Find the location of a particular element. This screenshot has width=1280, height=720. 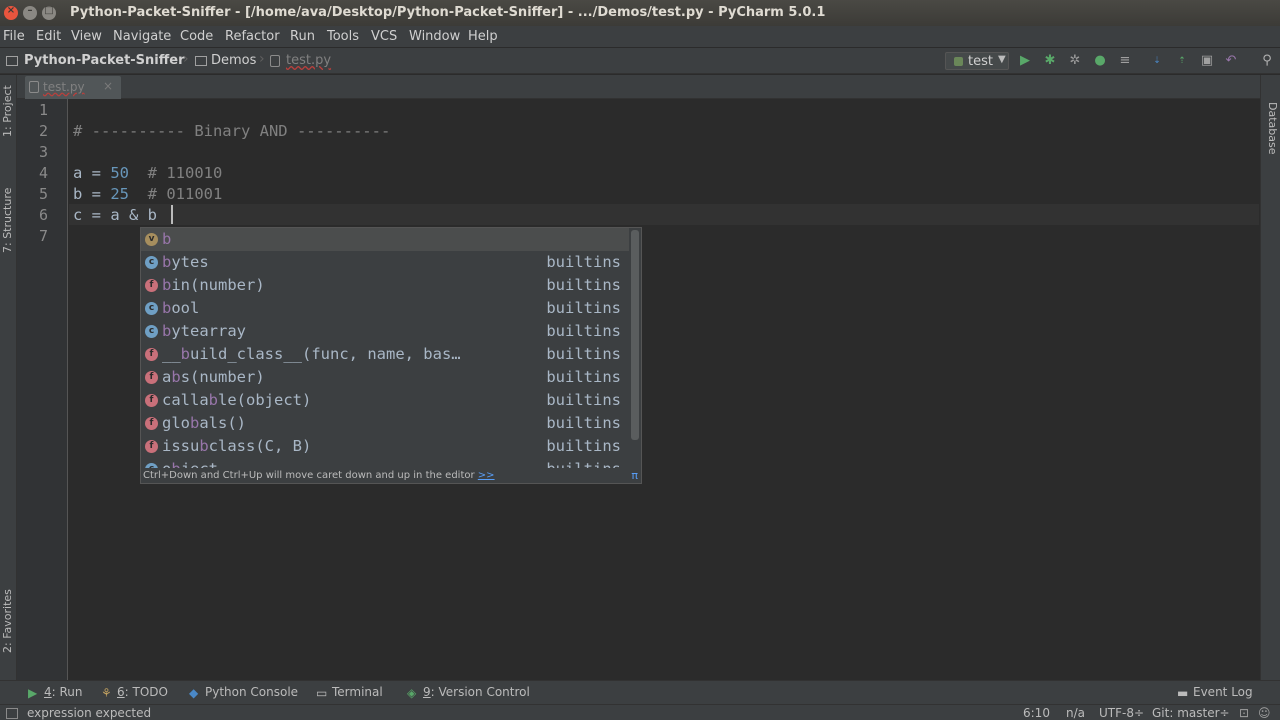

code-number: 50 is located at coordinates (119, 173).